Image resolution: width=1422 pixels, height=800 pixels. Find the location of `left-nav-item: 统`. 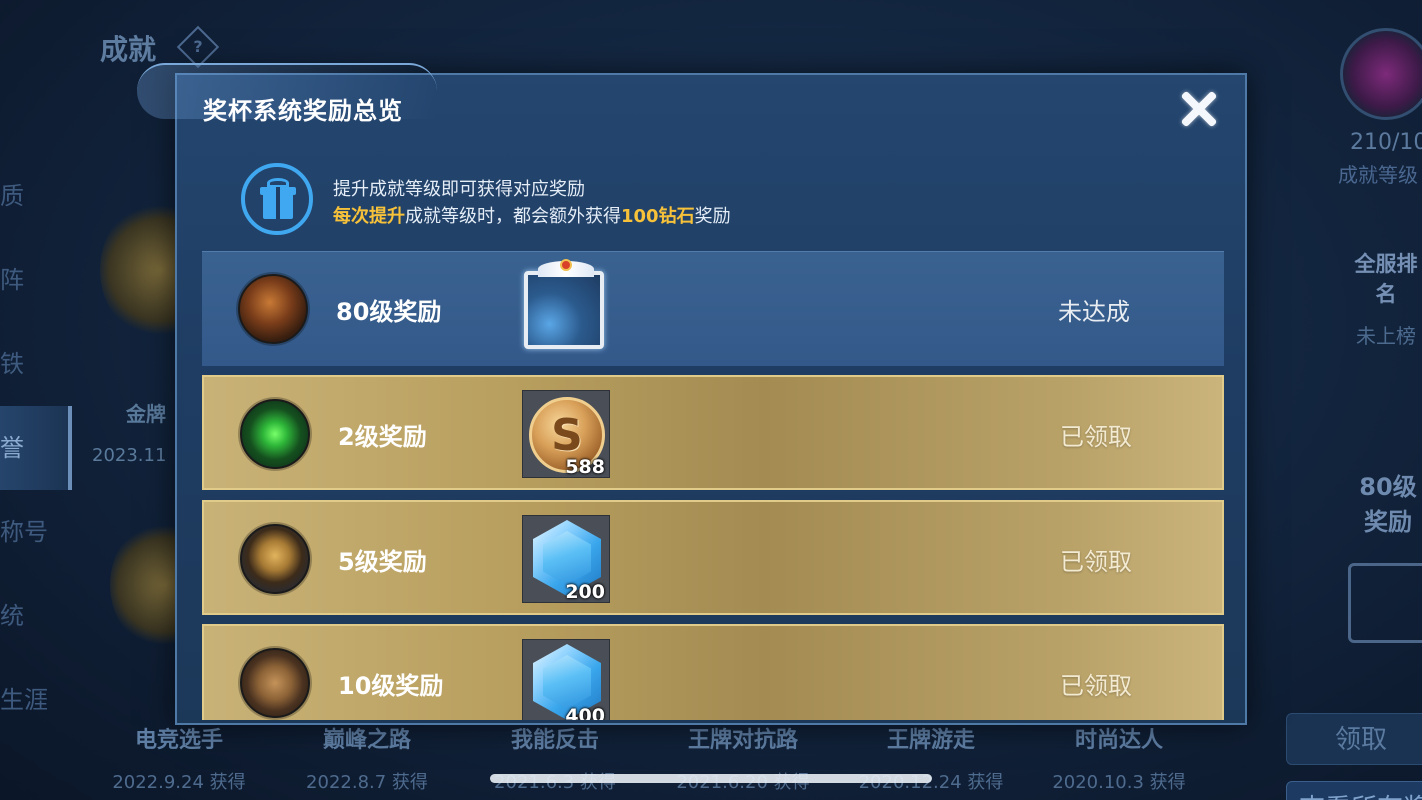

left-nav-item: 统 is located at coordinates (36, 616).